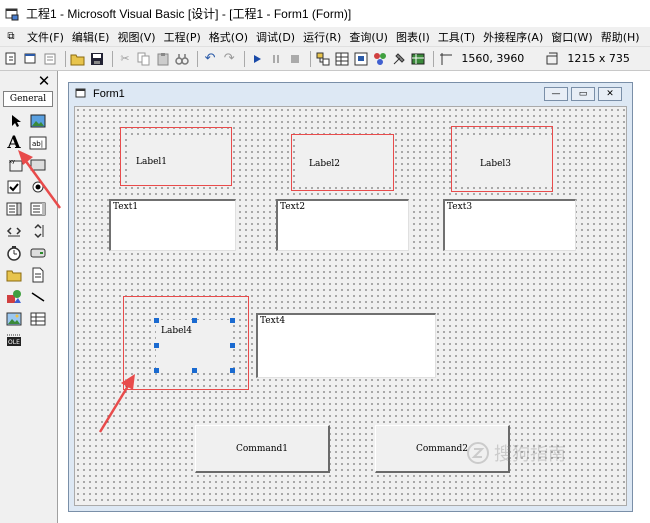 The image size is (650, 523). Describe the element at coordinates (342, 59) in the screenshot. I see `properties-window-icon` at that location.